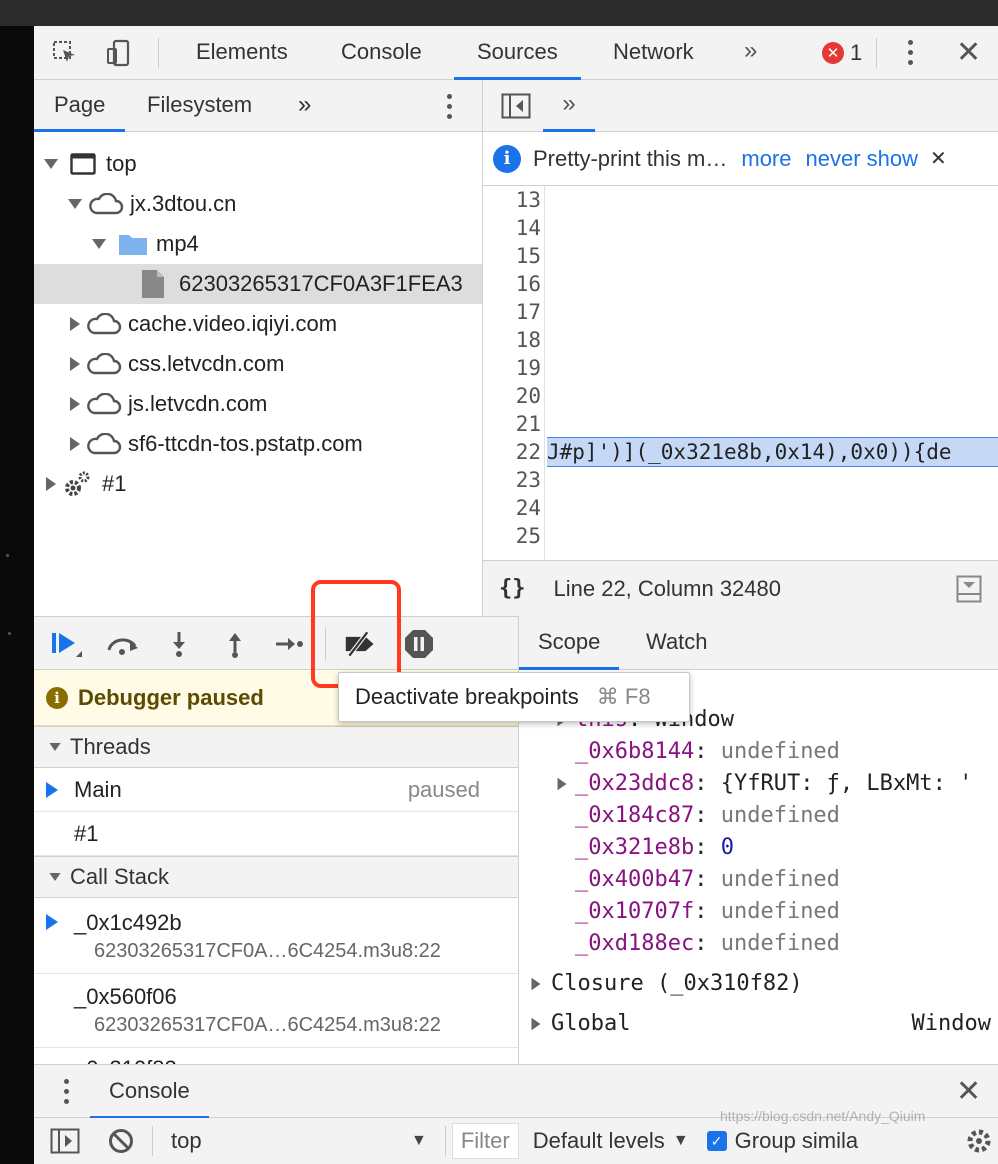 This screenshot has width=998, height=1164. Describe the element at coordinates (517, 53) in the screenshot. I see `tab-sources: Sources` at that location.